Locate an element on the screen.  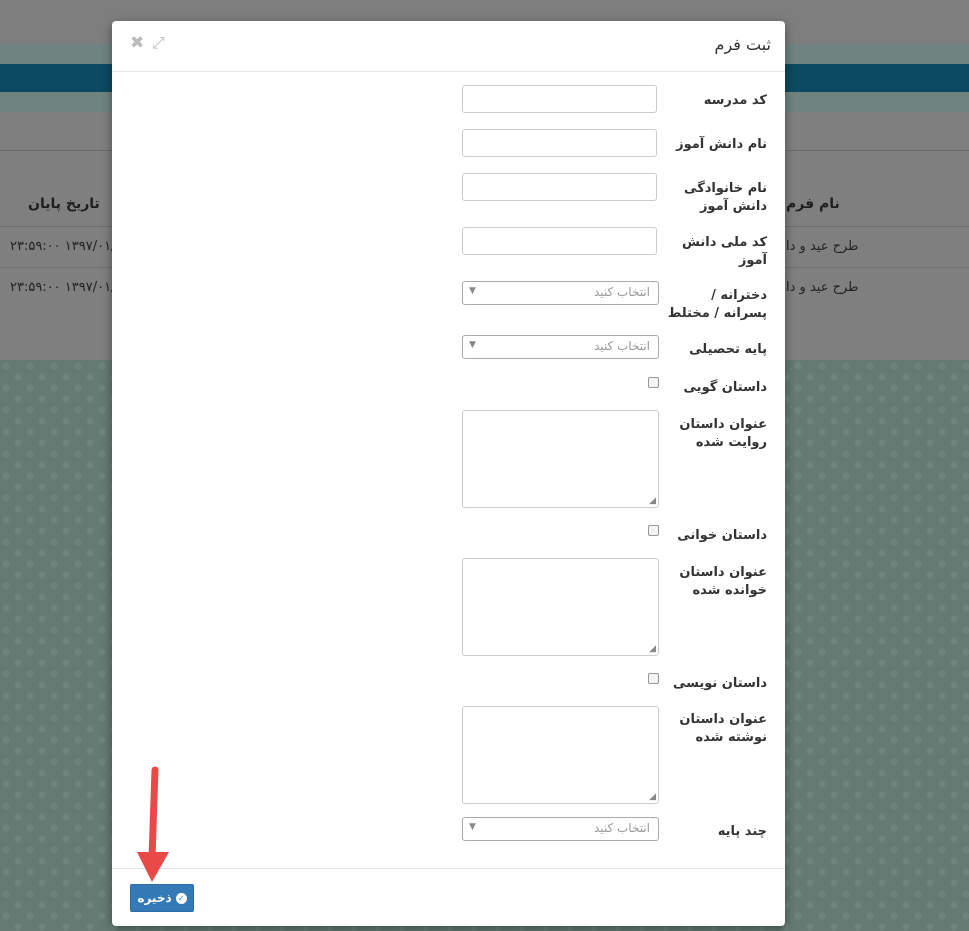
grade-placeholder: انتخاب کنید is located at coordinates (621, 346).